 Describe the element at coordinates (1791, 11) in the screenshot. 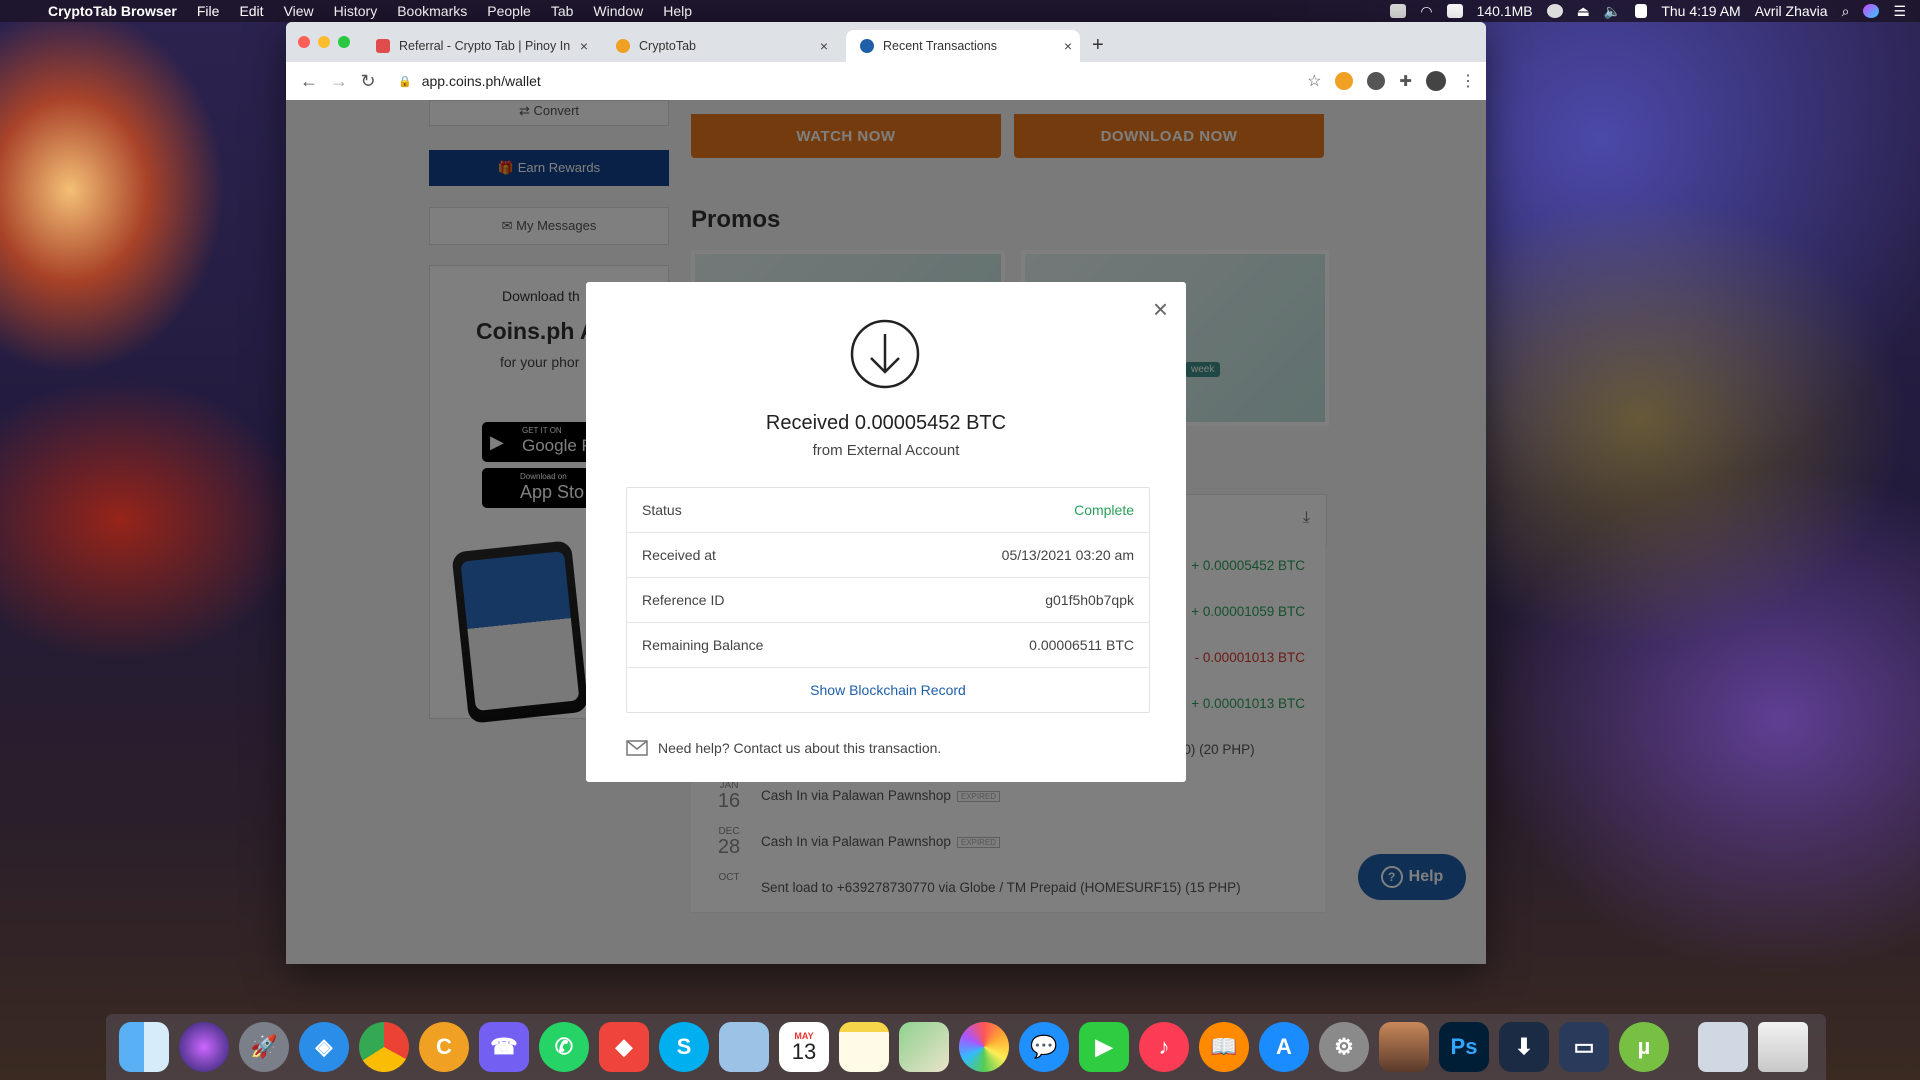

I see `user-name: Avril Zhavia` at that location.